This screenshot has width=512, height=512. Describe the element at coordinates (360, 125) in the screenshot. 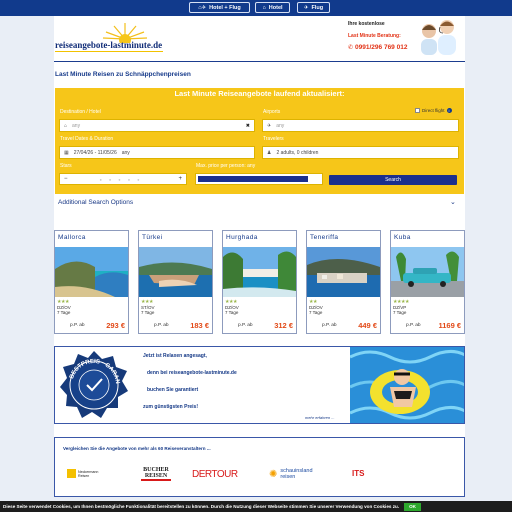

I see `airports-input: ✈ any` at that location.